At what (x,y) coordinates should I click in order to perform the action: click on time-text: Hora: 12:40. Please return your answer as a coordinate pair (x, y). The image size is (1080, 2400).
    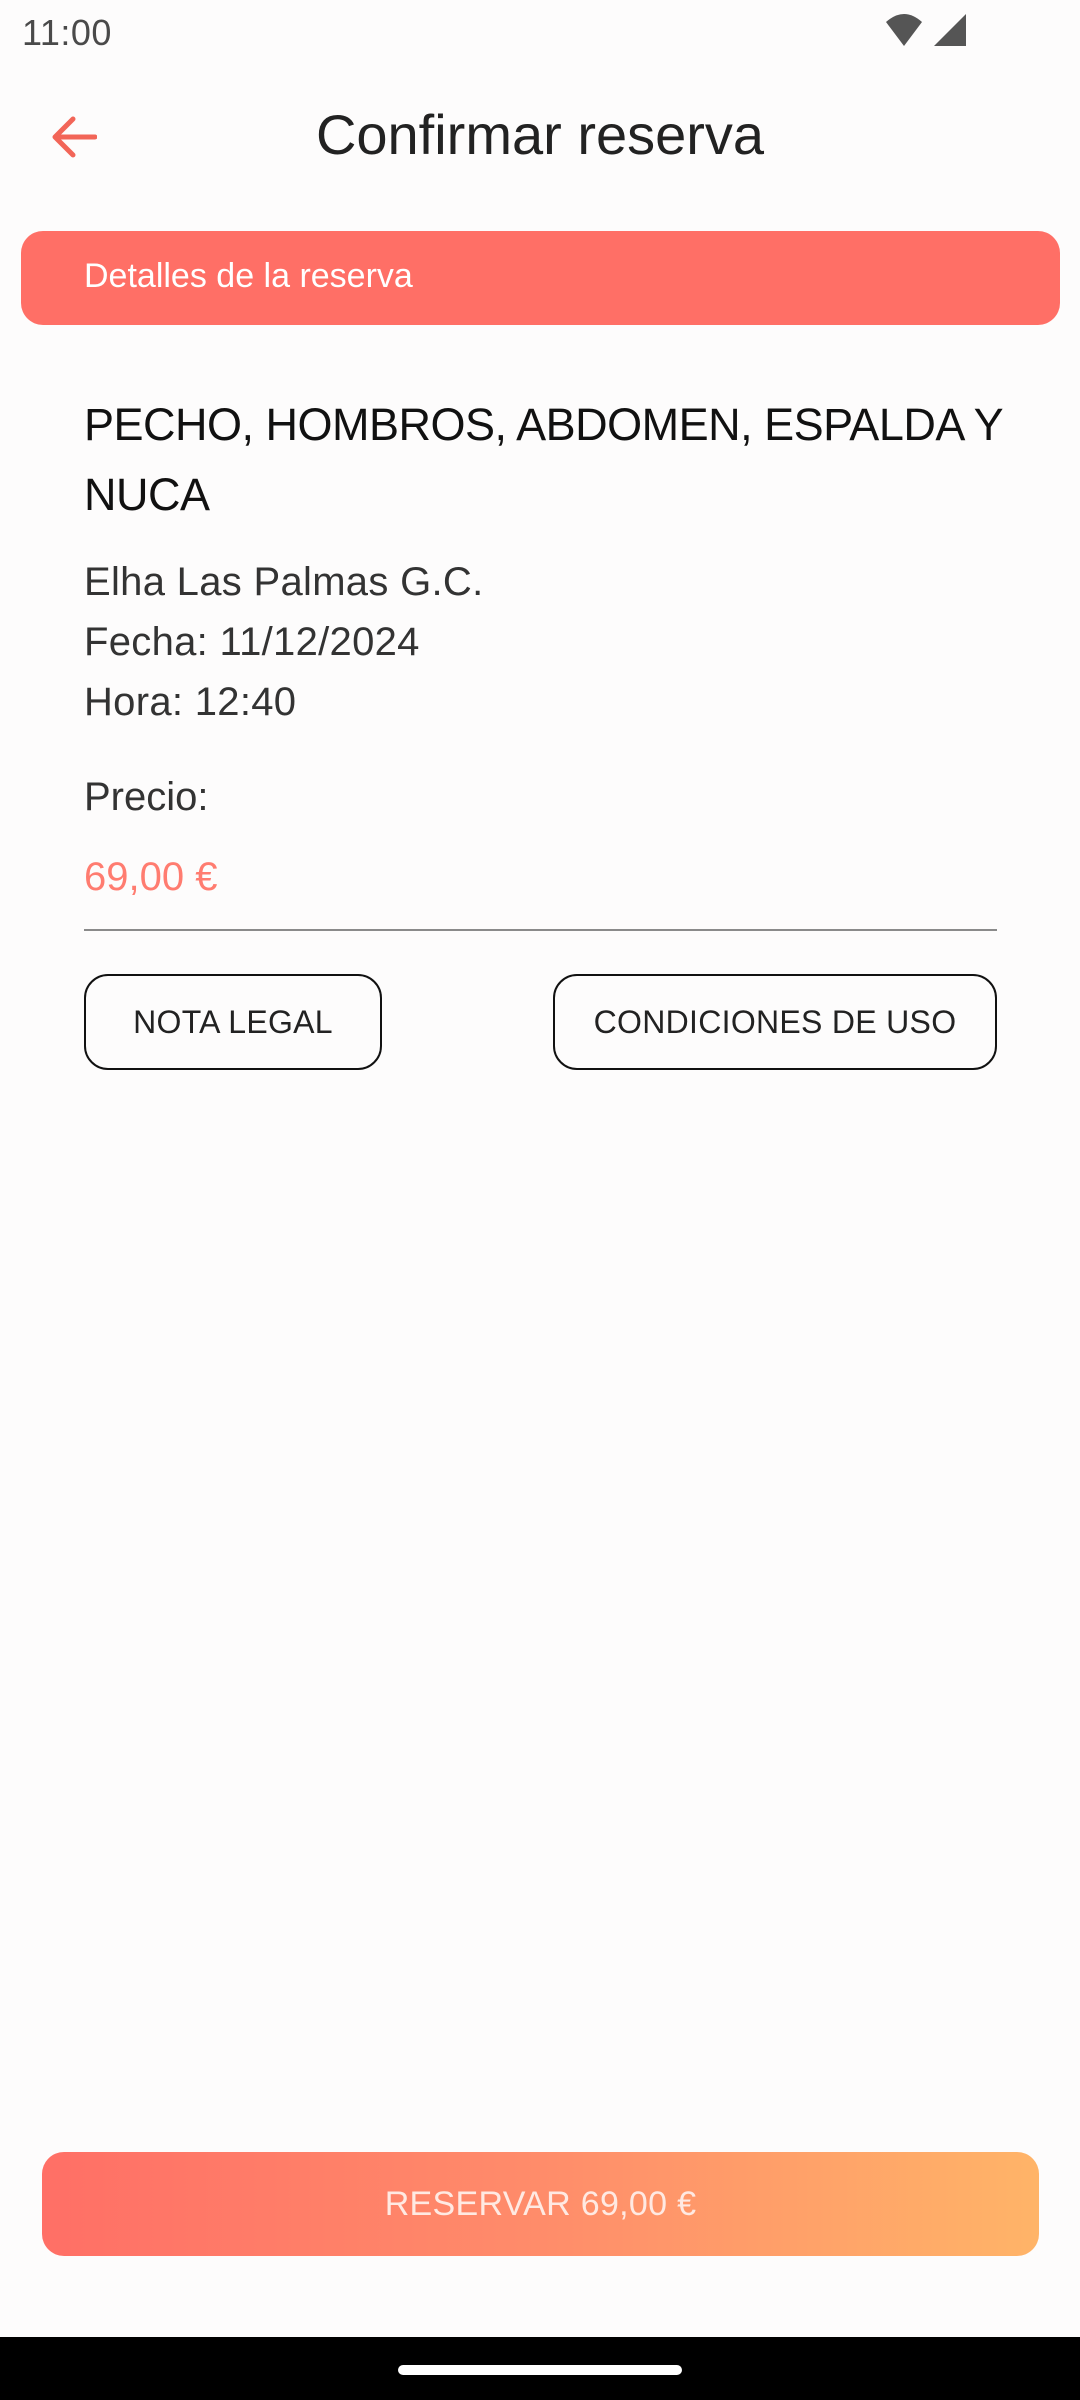
    Looking at the image, I should click on (190, 702).